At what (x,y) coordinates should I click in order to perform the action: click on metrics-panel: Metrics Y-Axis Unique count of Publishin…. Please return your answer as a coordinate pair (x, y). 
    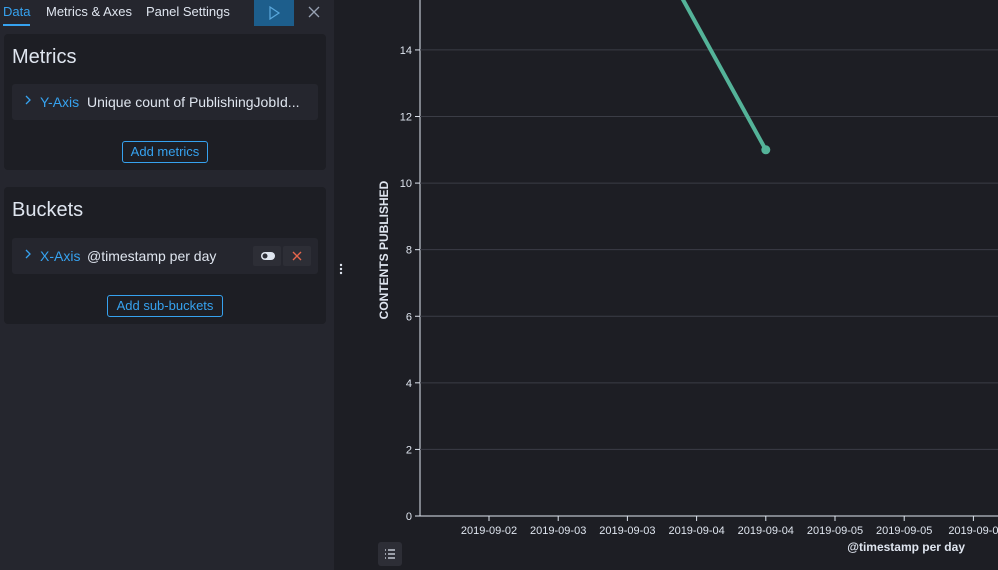
    Looking at the image, I should click on (165, 102).